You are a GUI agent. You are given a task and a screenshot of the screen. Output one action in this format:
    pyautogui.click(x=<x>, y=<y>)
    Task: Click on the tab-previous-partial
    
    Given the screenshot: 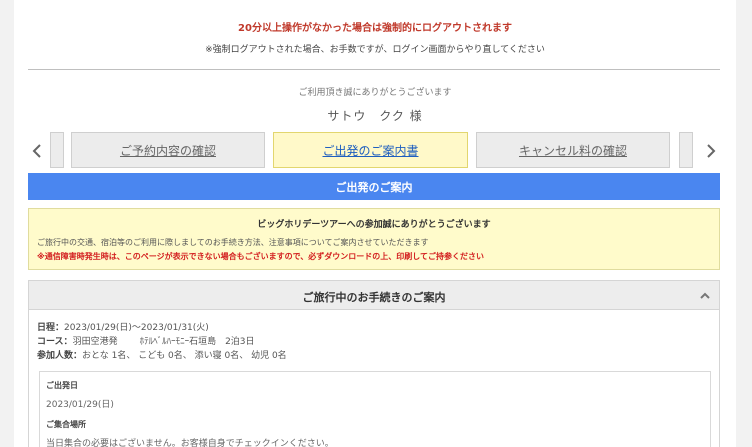 What is the action you would take?
    pyautogui.click(x=57, y=150)
    